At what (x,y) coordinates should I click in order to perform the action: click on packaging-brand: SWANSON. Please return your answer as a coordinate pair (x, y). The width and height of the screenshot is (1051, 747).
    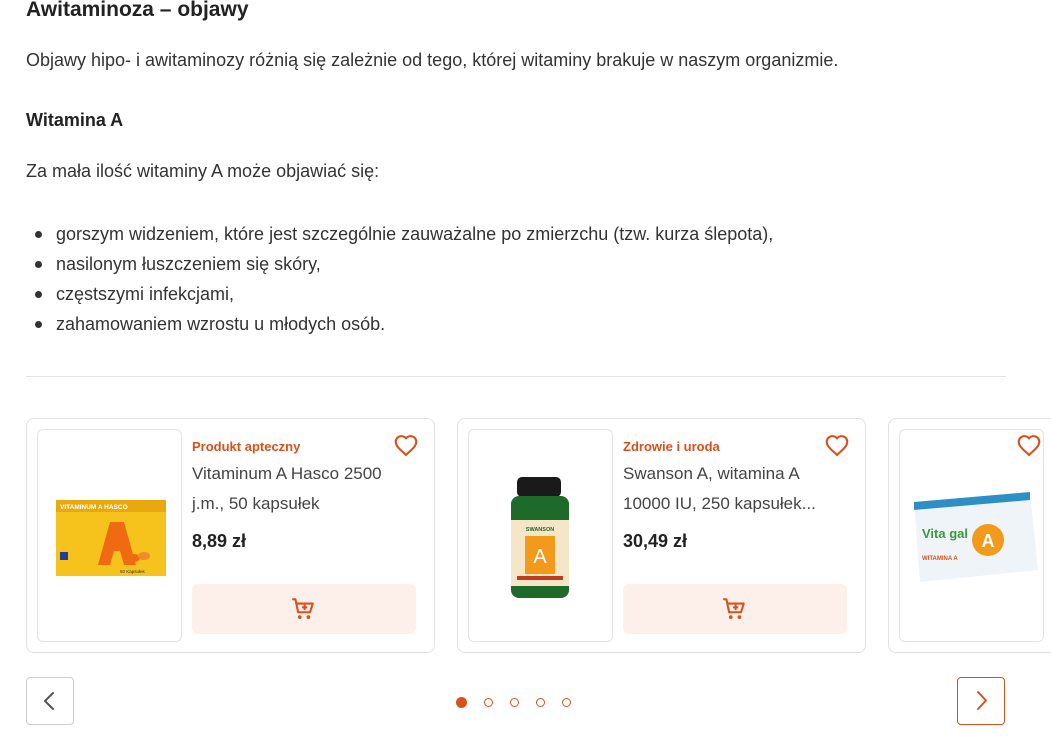
    Looking at the image, I should click on (540, 530).